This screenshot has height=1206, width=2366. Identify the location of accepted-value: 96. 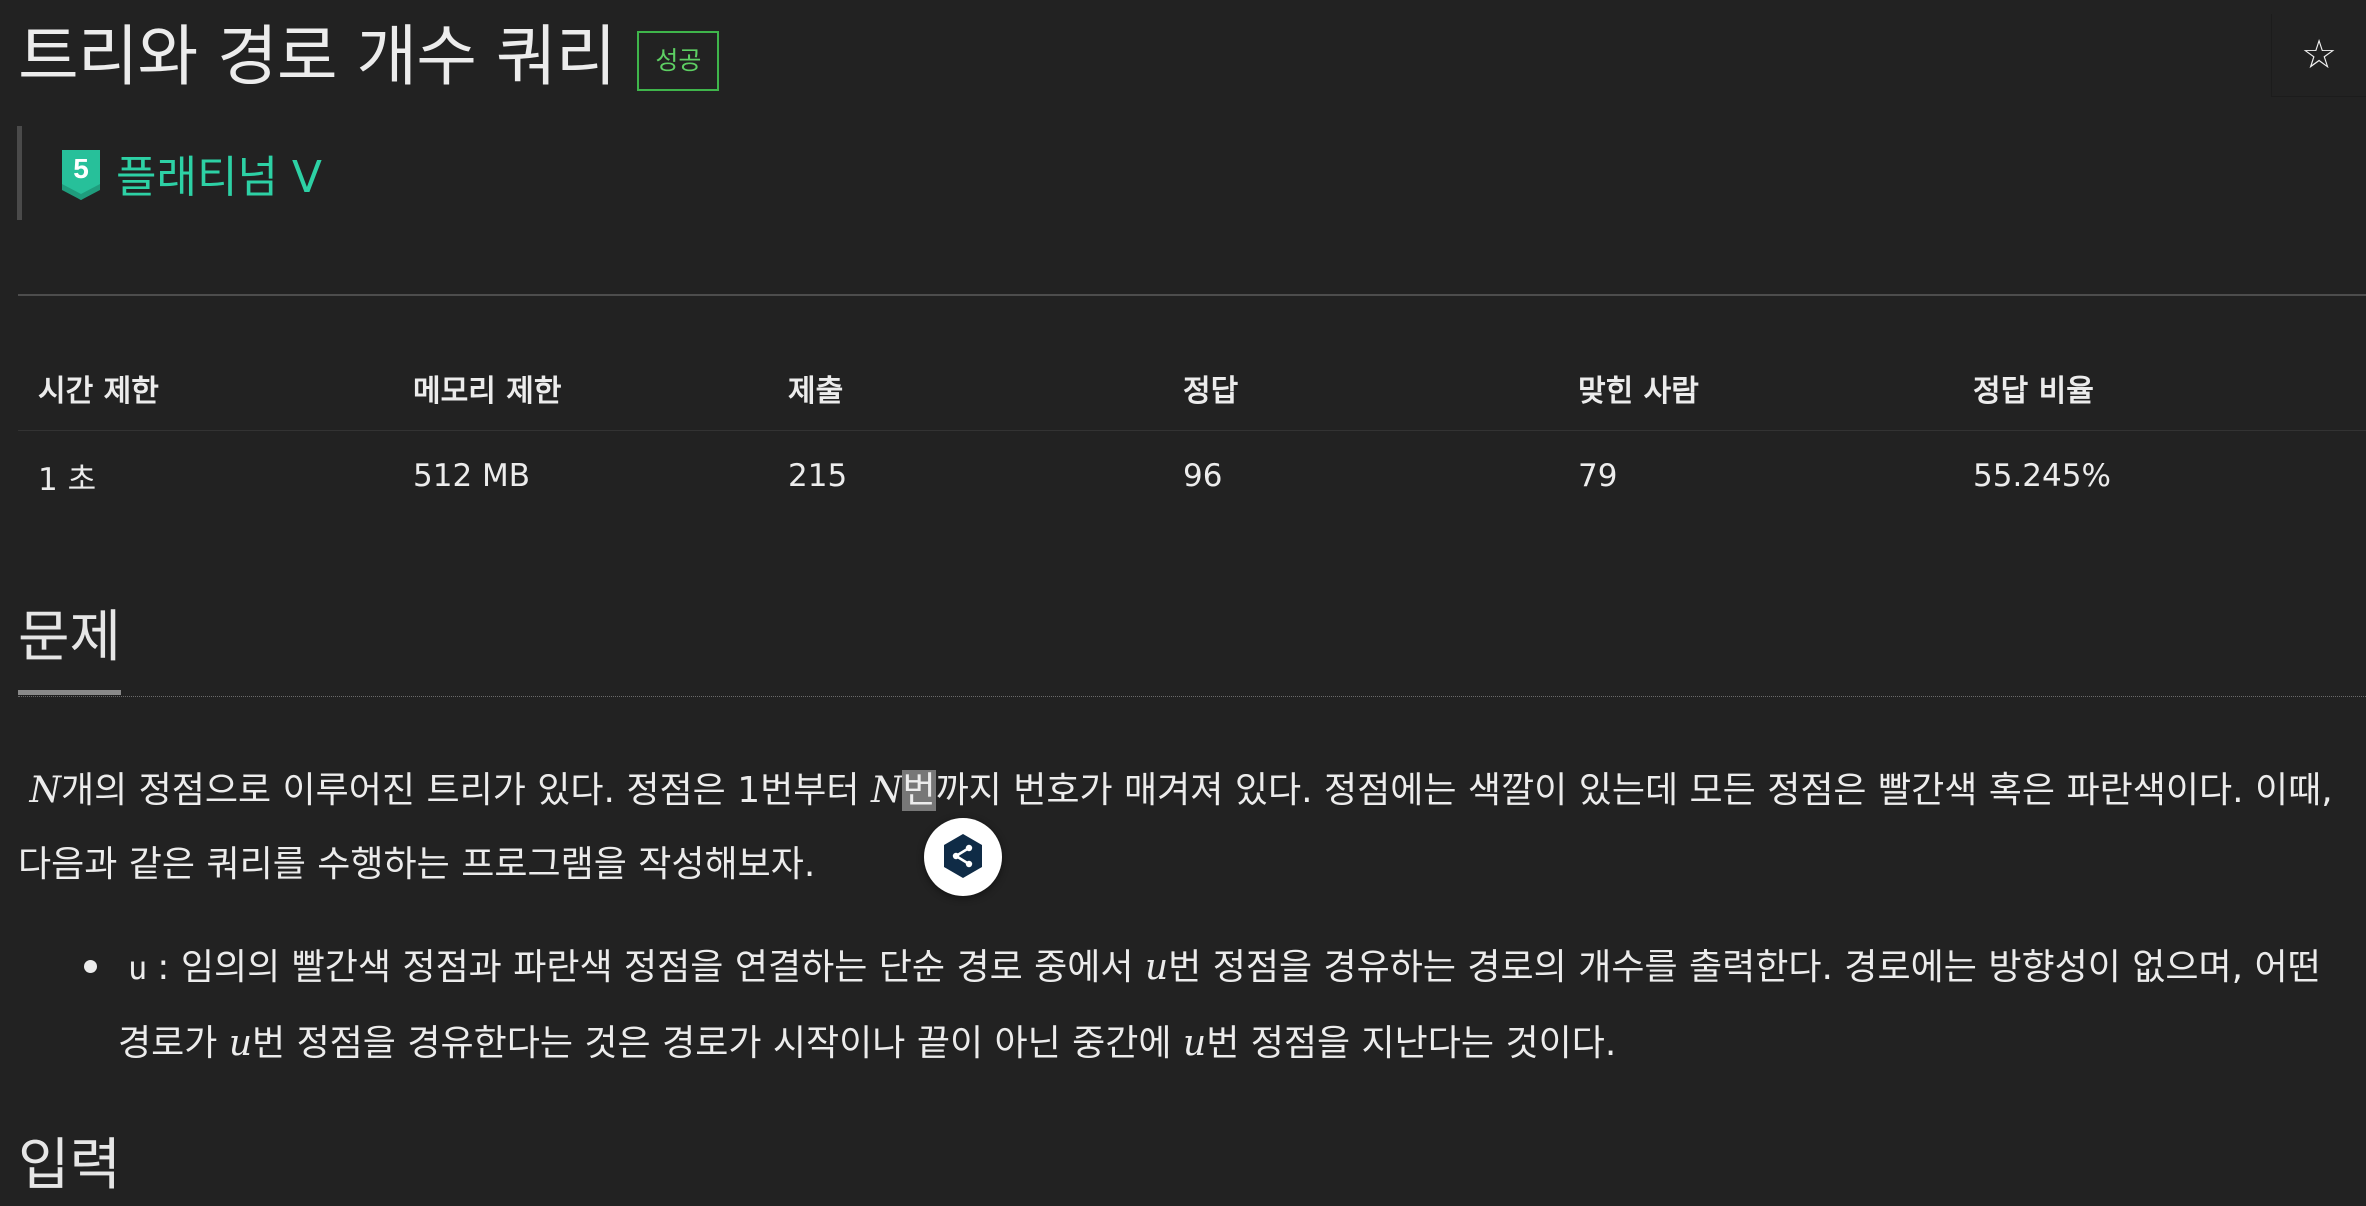
(1360, 476).